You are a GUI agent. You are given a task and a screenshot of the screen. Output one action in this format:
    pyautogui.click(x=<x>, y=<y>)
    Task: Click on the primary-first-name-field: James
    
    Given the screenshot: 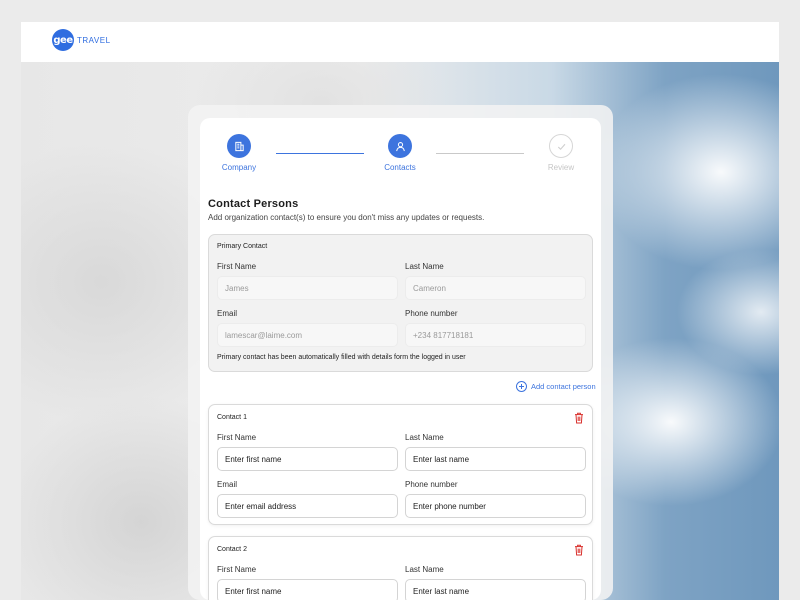 What is the action you would take?
    pyautogui.click(x=307, y=288)
    